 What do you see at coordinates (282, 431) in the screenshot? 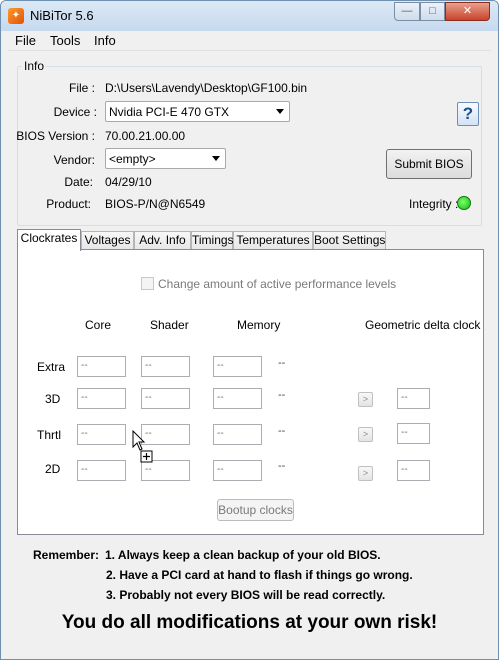
I see `thrtl-memory-suffix: --` at bounding box center [282, 431].